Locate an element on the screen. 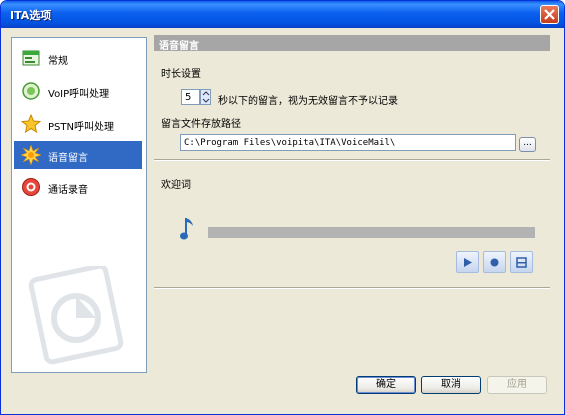 The image size is (565, 415). apply-button: 应用 is located at coordinates (517, 385).